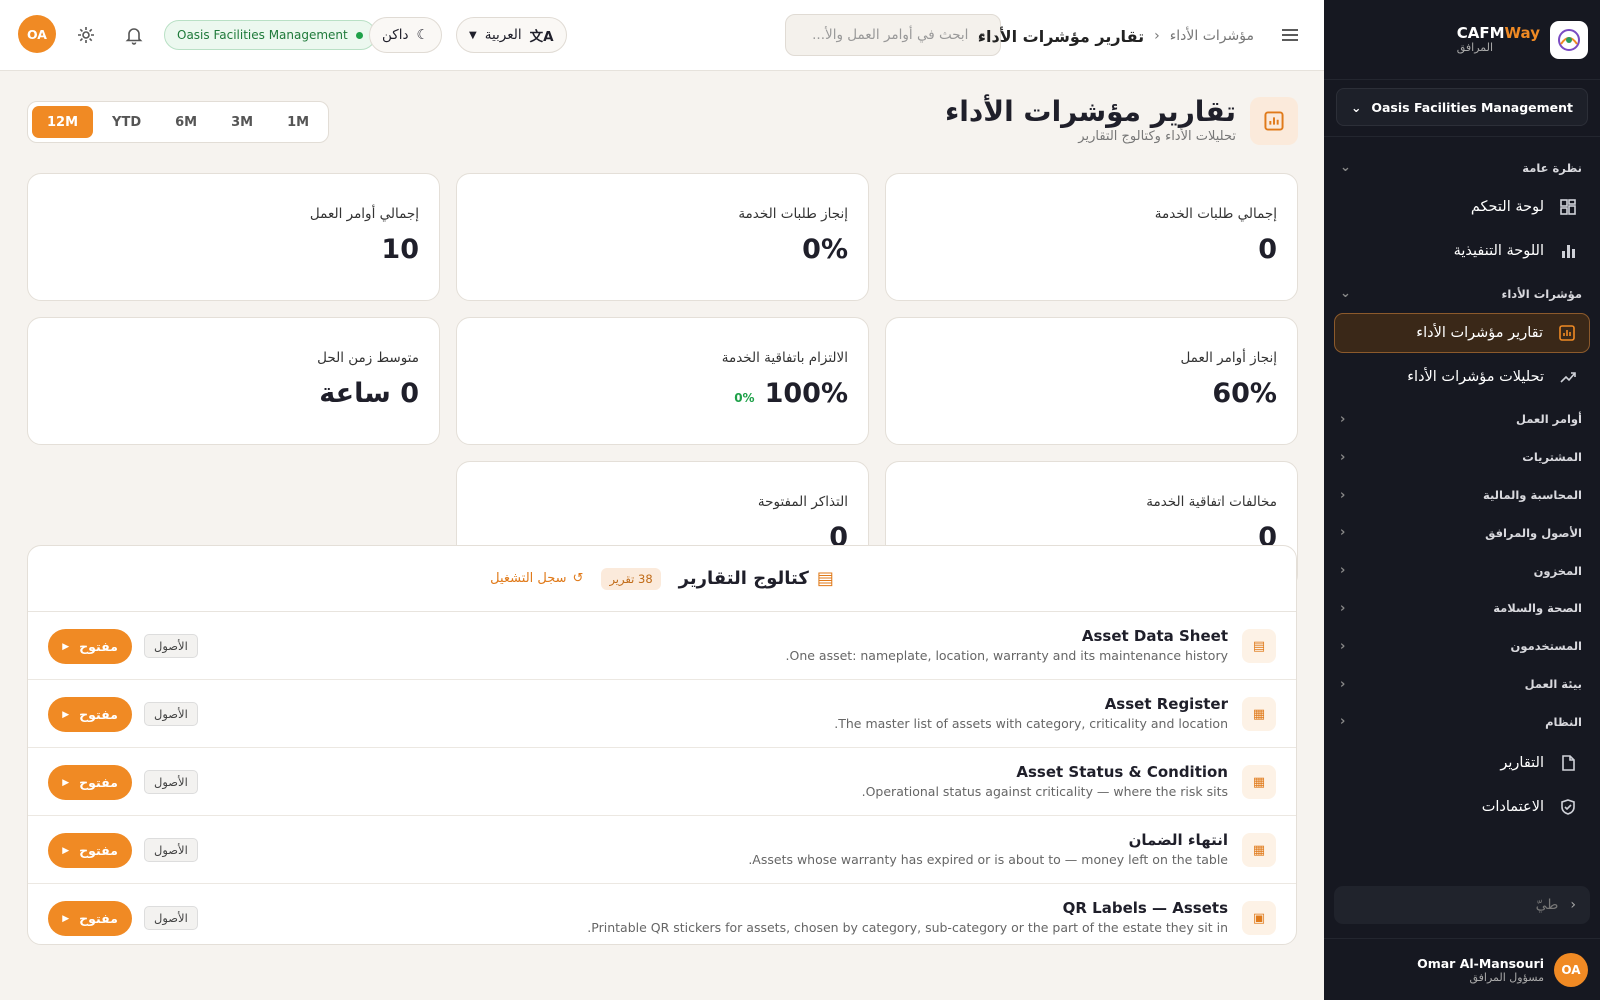  What do you see at coordinates (1462, 905) in the screenshot?
I see `sidebar-collapse-search: ‹ طيّ` at bounding box center [1462, 905].